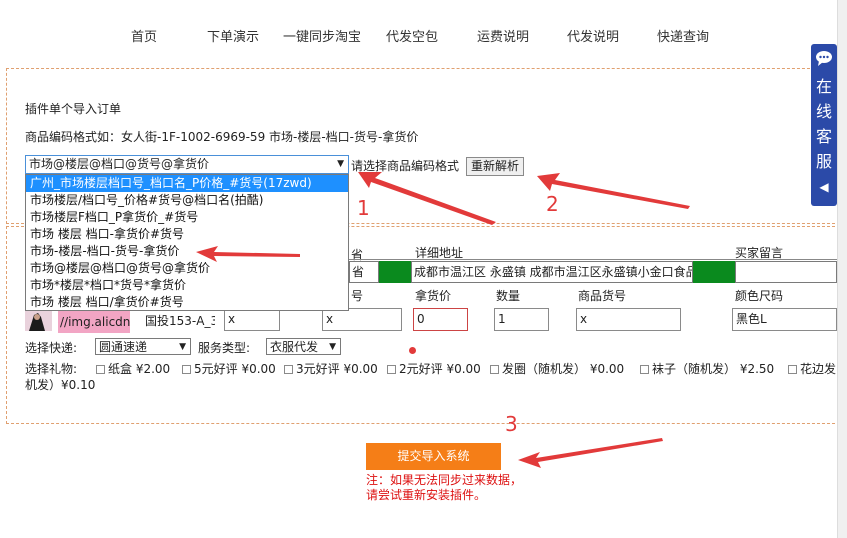  I want to click on scrollbar, so click(842, 269).